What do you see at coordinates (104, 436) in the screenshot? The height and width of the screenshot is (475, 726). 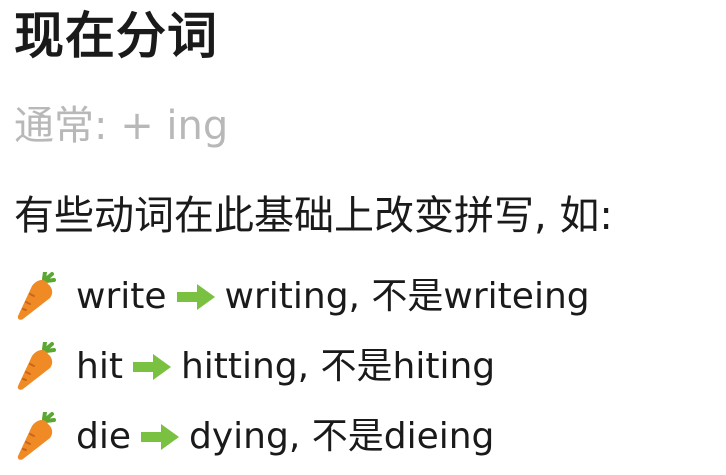 I see `base-verb: die` at bounding box center [104, 436].